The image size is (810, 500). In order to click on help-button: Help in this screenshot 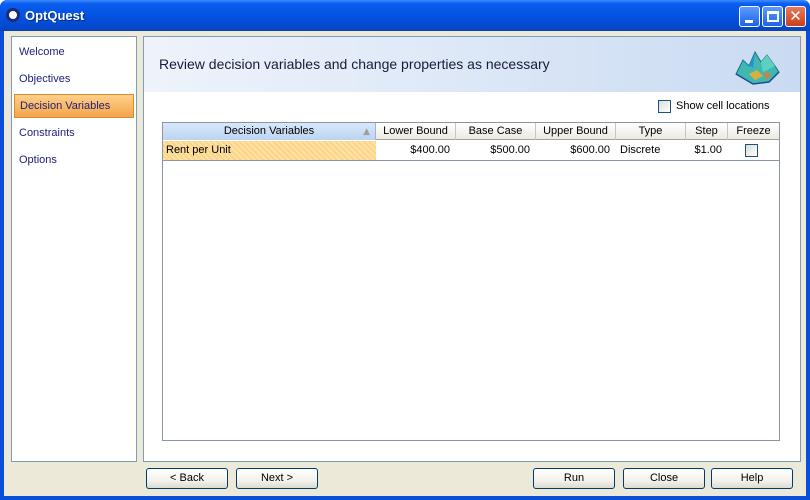, I will do `click(752, 478)`.